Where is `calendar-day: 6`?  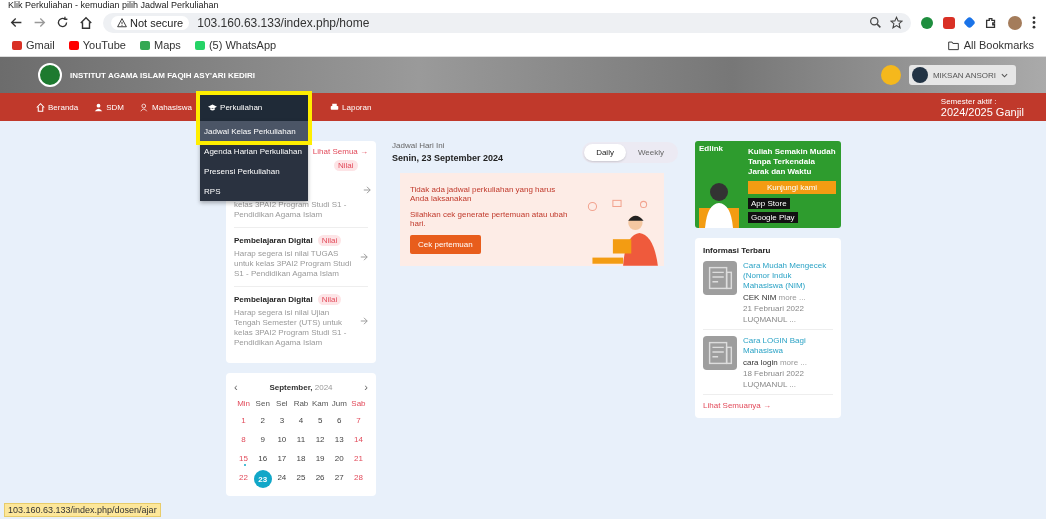 calendar-day: 6 is located at coordinates (339, 420).